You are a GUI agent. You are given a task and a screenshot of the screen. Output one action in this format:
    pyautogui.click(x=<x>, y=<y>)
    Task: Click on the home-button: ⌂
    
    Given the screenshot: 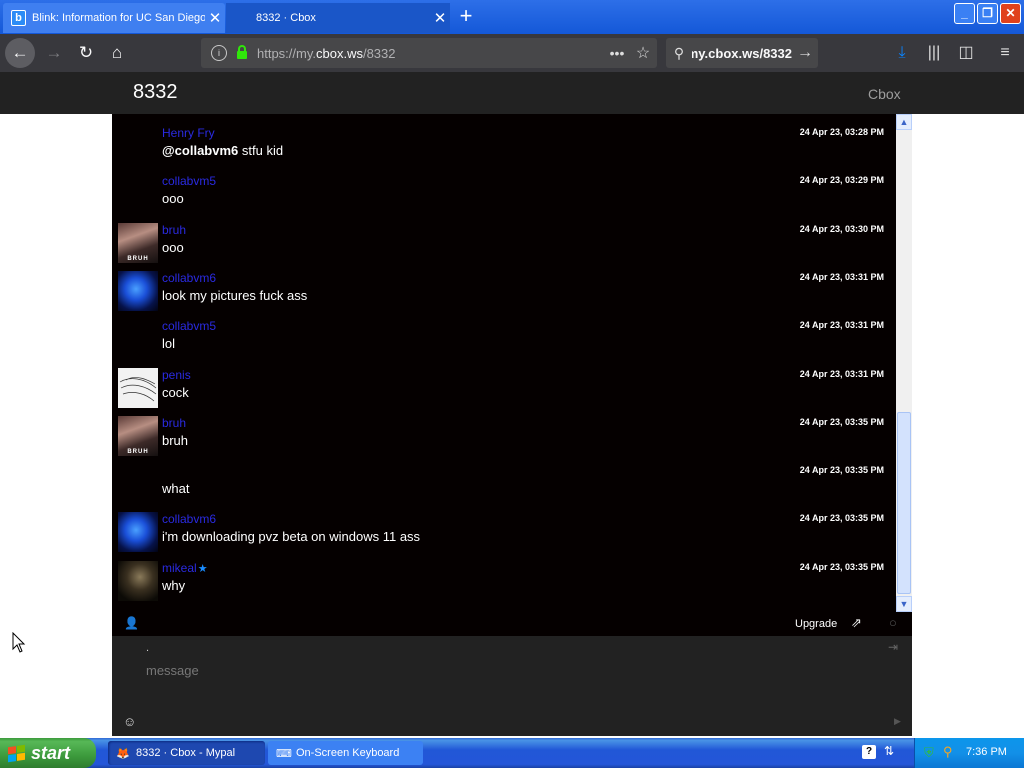 What is the action you would take?
    pyautogui.click(x=117, y=53)
    